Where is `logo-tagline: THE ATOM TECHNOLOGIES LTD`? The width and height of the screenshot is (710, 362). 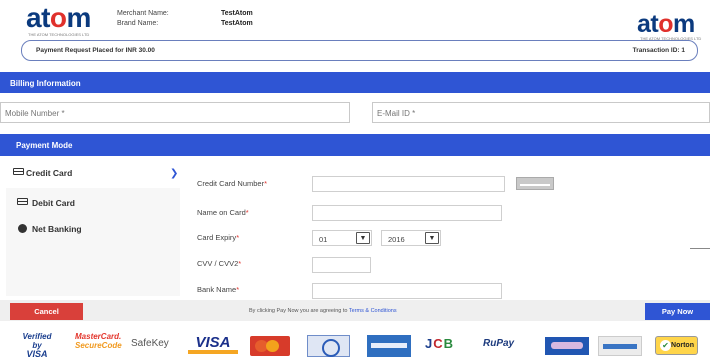
logo-tagline: THE ATOM TECHNOLOGIES LTD is located at coordinates (59, 34).